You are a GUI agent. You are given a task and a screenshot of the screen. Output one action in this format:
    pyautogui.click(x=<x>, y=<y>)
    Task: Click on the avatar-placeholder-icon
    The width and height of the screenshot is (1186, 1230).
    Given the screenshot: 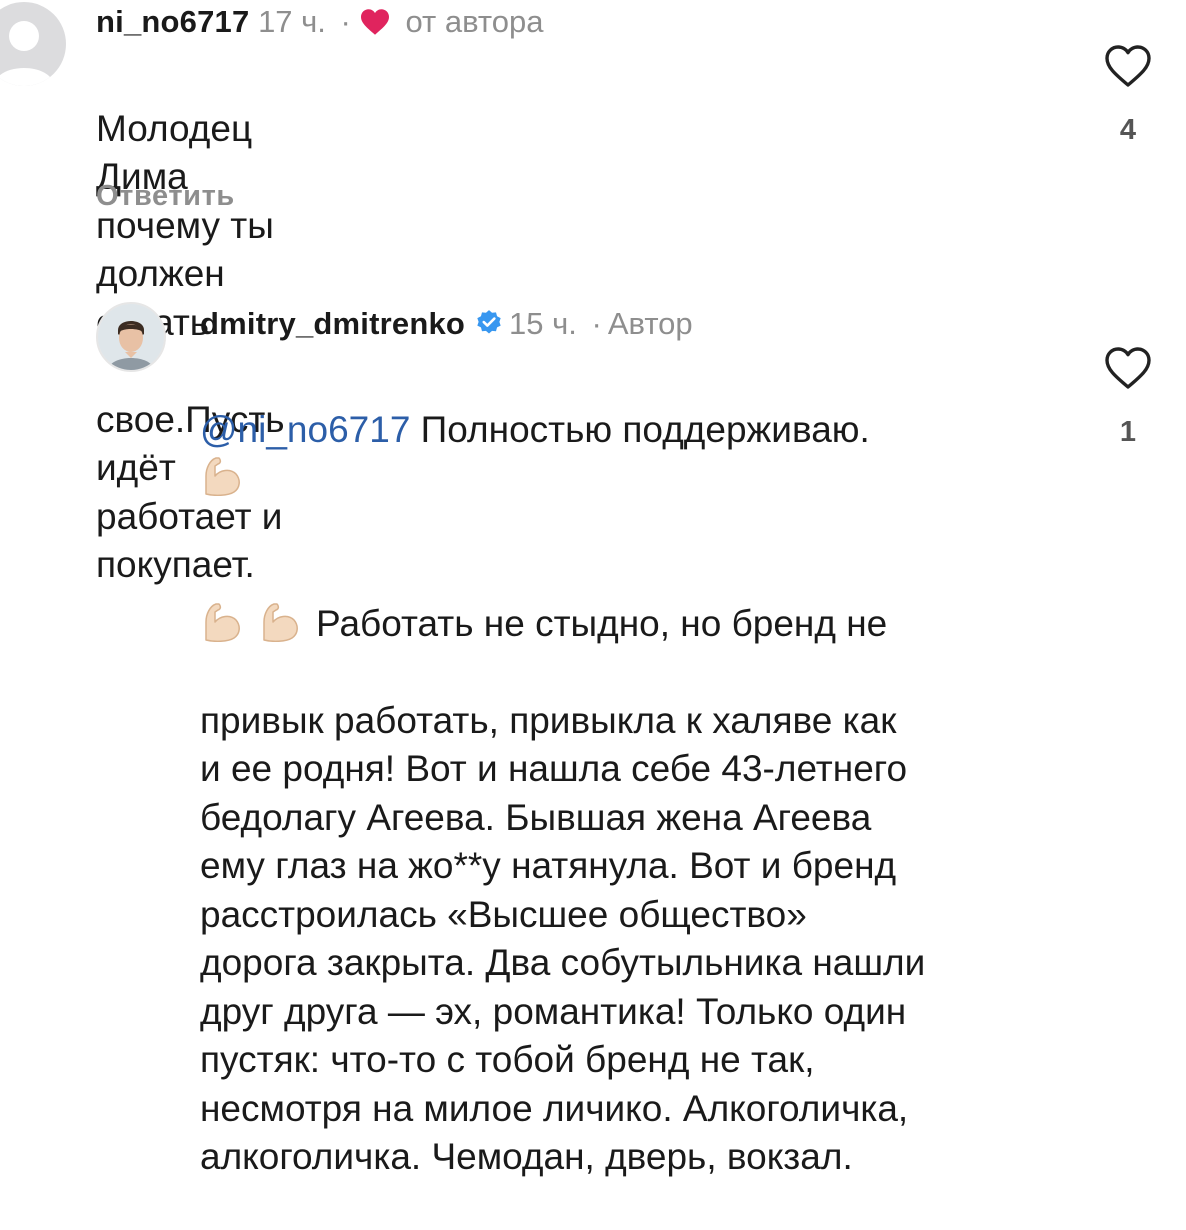 What is the action you would take?
    pyautogui.click(x=27, y=53)
    